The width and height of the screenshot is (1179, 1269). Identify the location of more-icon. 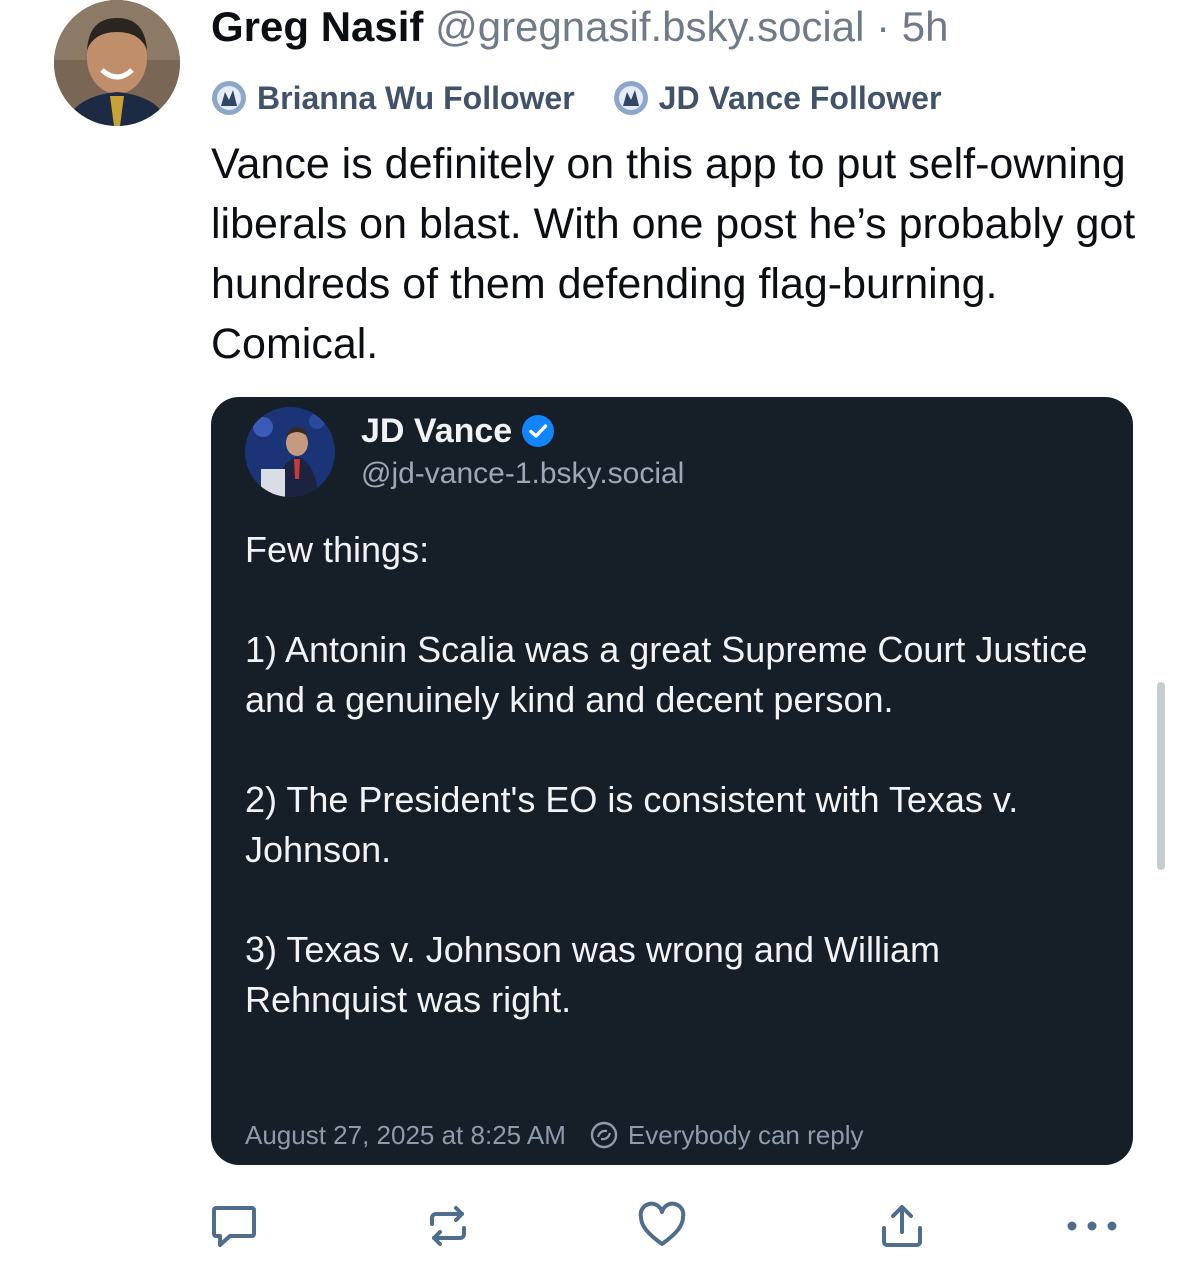
(1092, 1228).